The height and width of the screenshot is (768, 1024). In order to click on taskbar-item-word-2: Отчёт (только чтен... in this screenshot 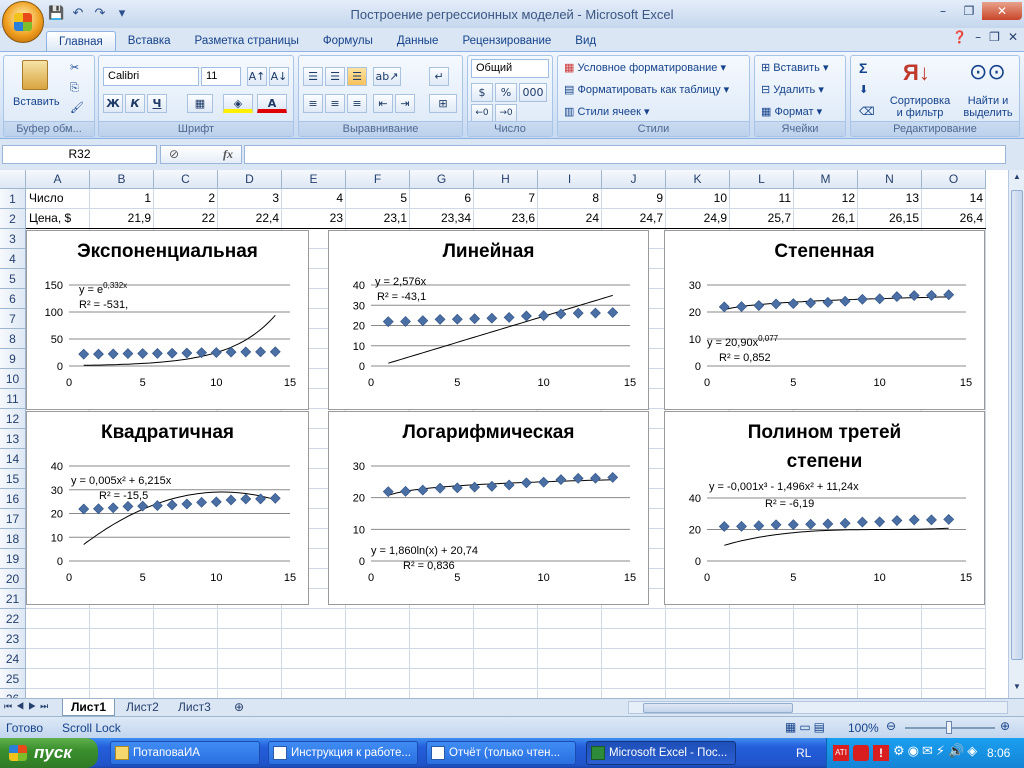, I will do `click(501, 753)`.